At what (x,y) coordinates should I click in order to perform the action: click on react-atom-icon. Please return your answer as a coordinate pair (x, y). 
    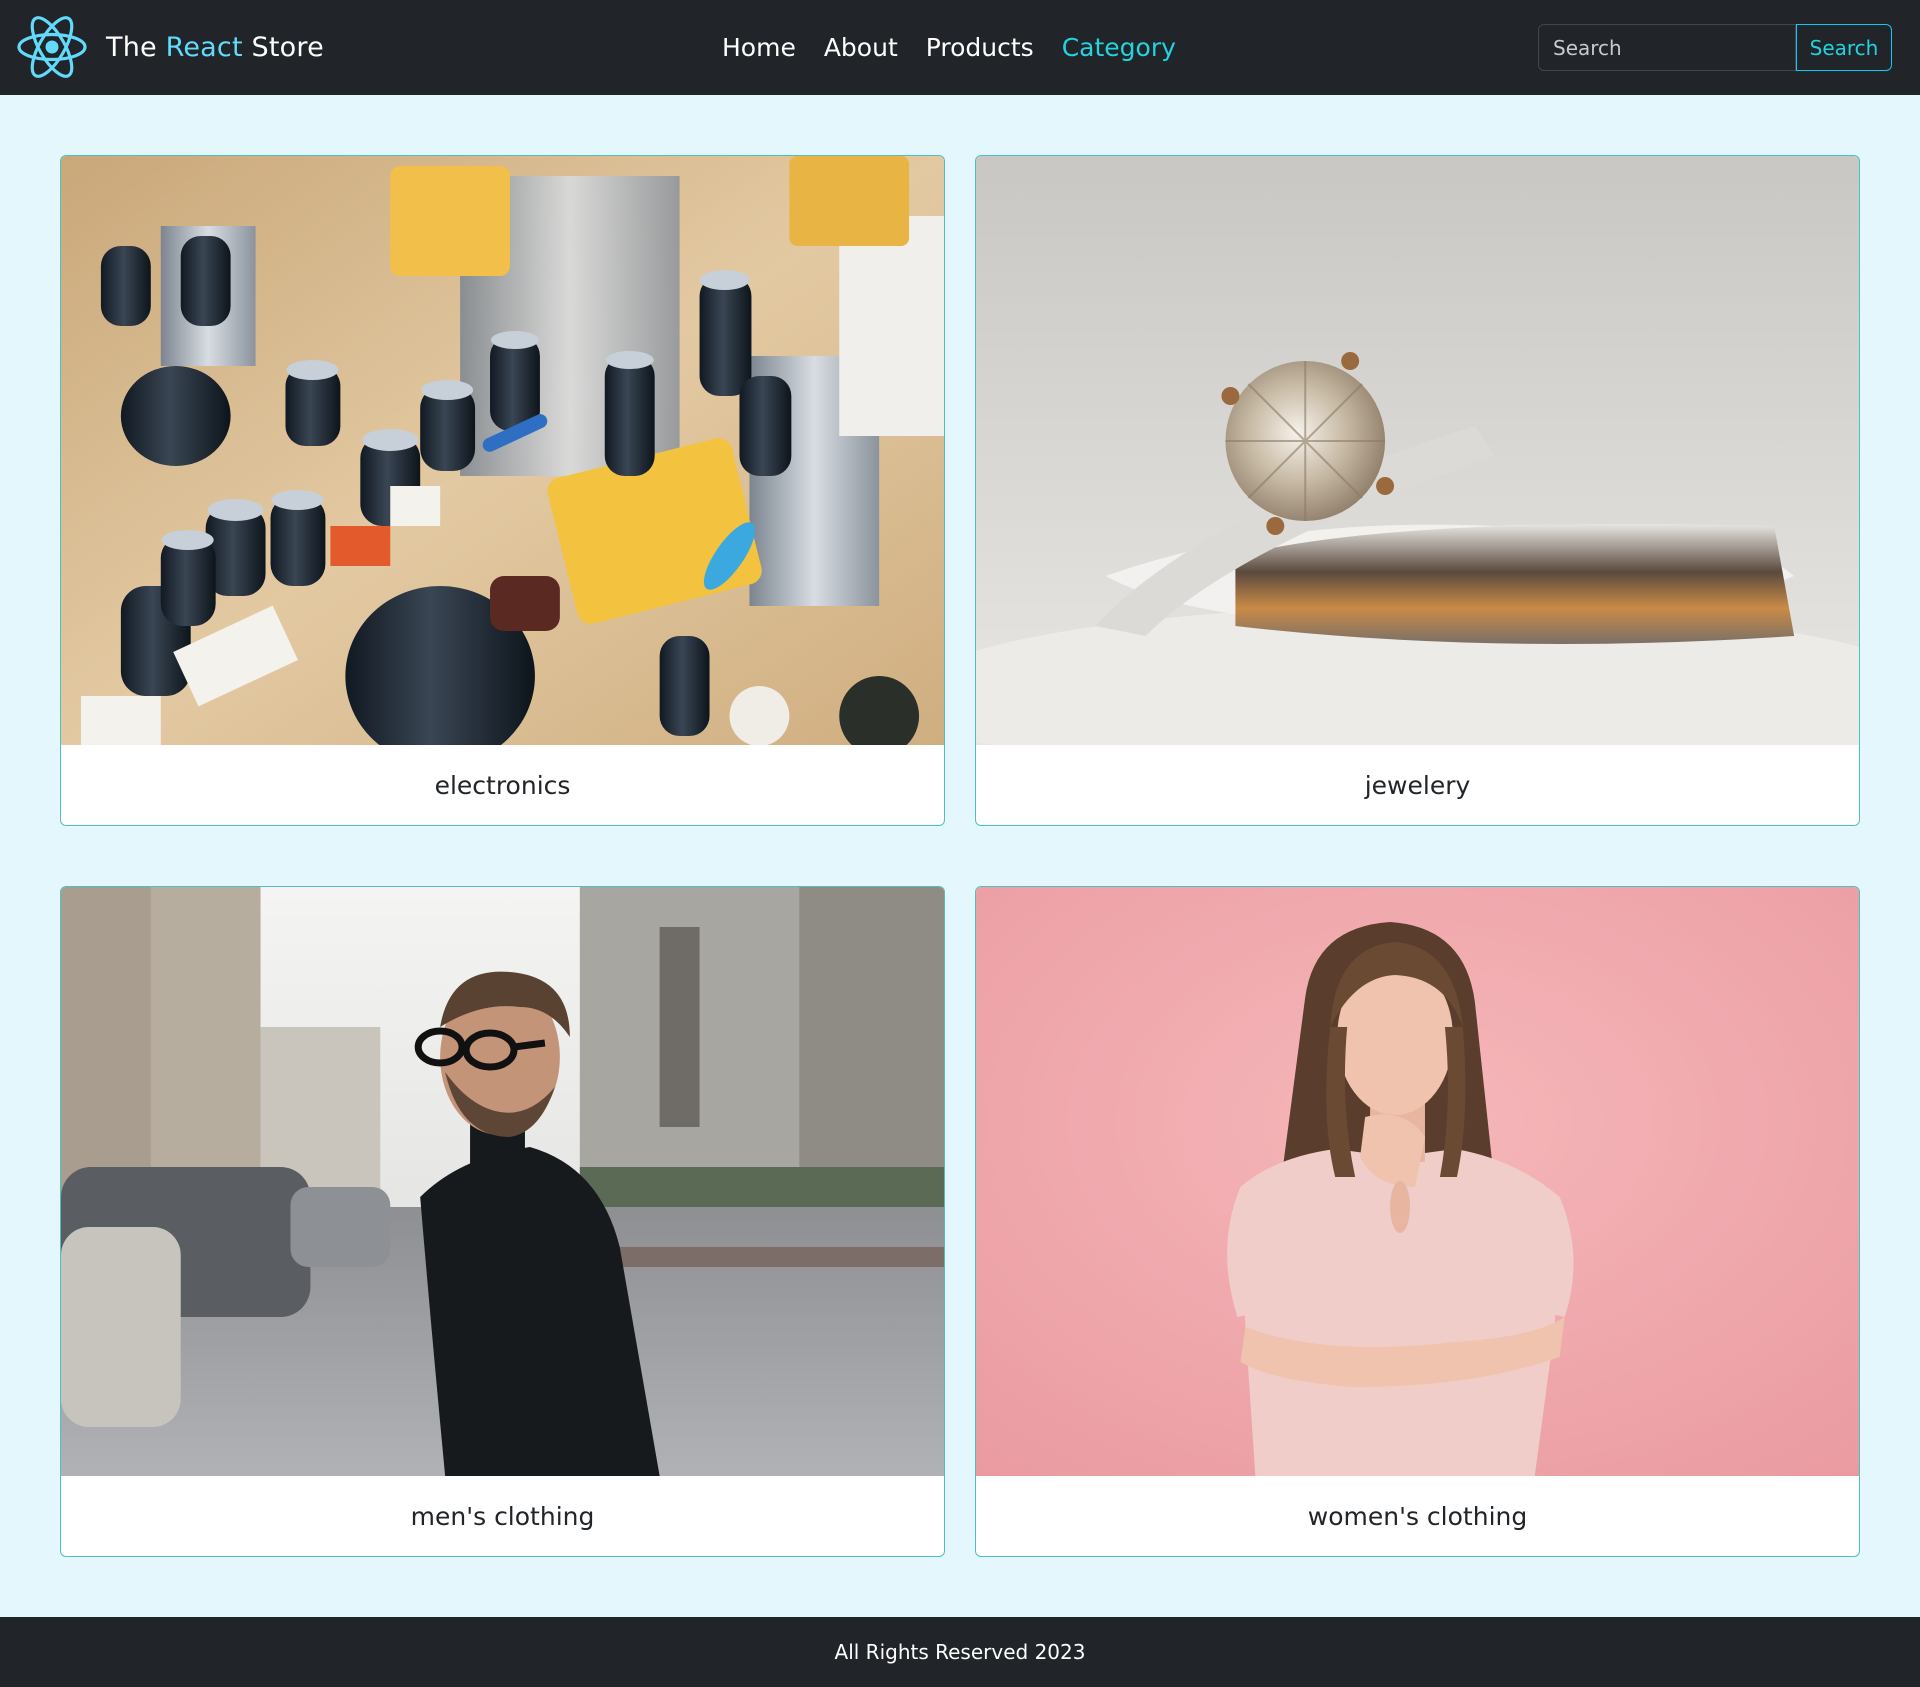
    Looking at the image, I should click on (52, 47).